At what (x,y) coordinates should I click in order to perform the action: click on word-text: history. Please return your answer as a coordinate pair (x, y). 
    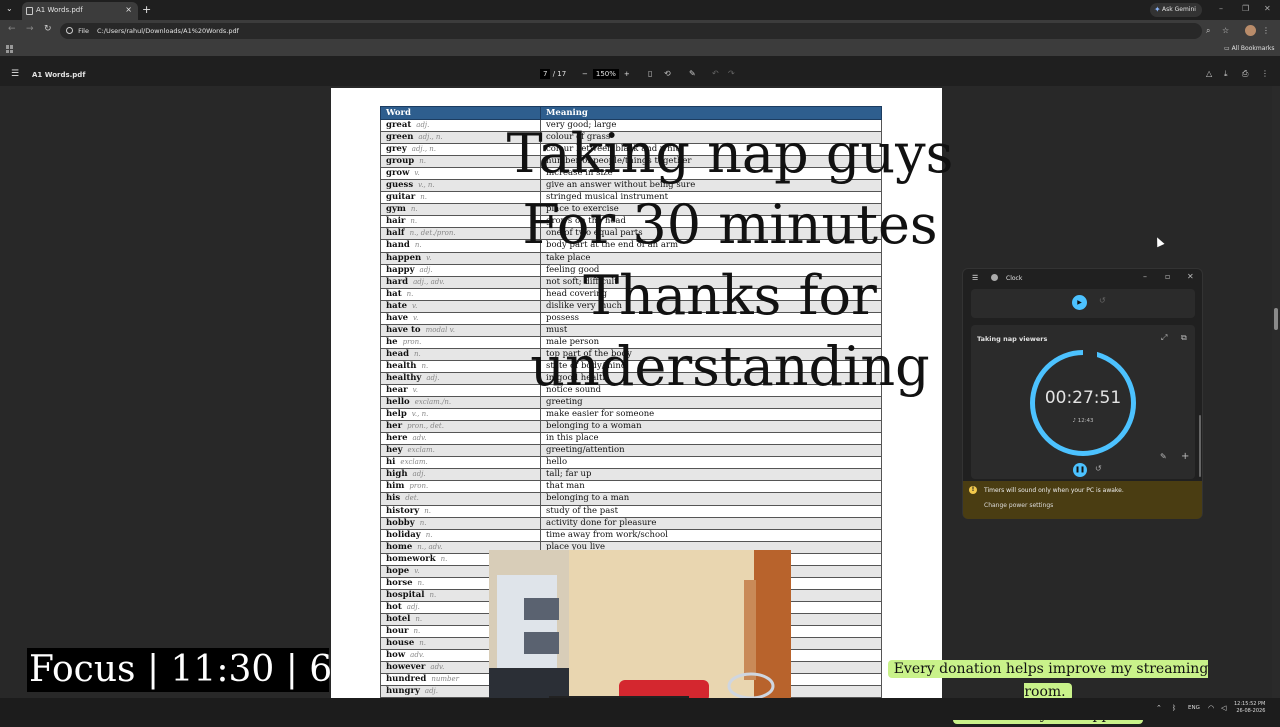
    Looking at the image, I should click on (403, 510).